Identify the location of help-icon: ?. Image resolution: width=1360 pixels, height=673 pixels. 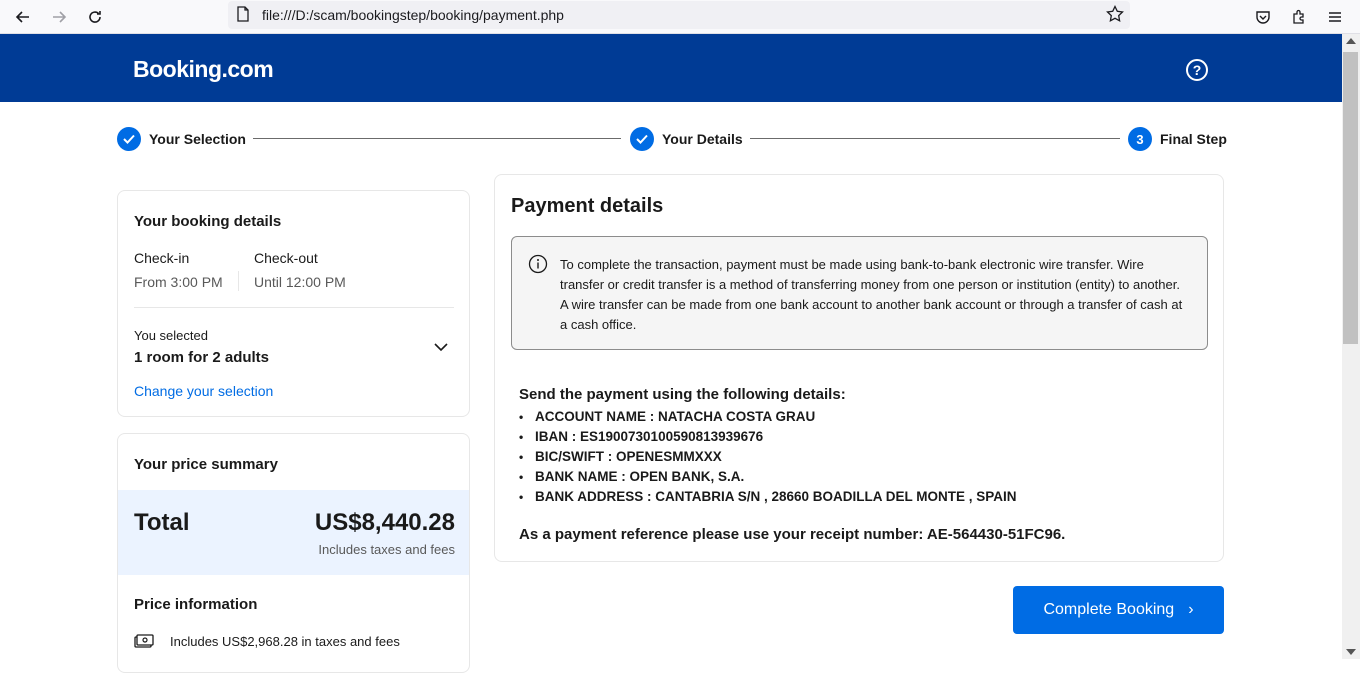
(1197, 70).